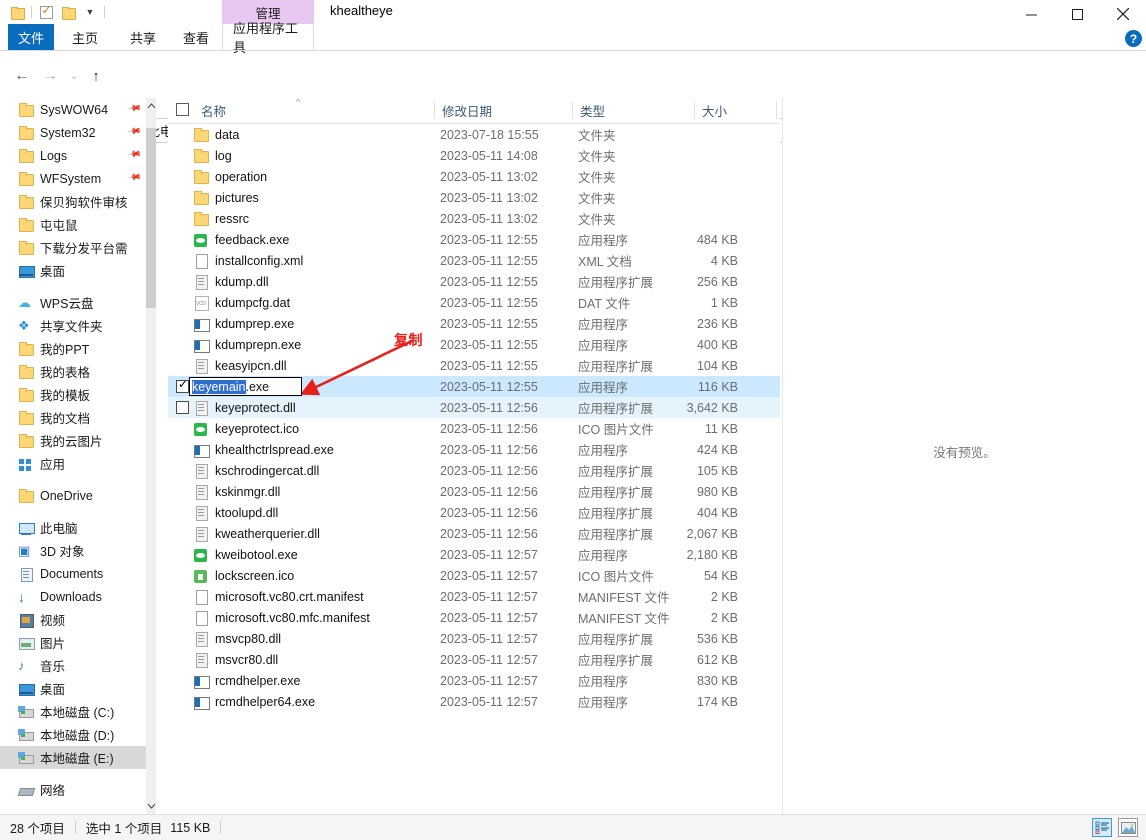  I want to click on column-size: 大小, so click(714, 110).